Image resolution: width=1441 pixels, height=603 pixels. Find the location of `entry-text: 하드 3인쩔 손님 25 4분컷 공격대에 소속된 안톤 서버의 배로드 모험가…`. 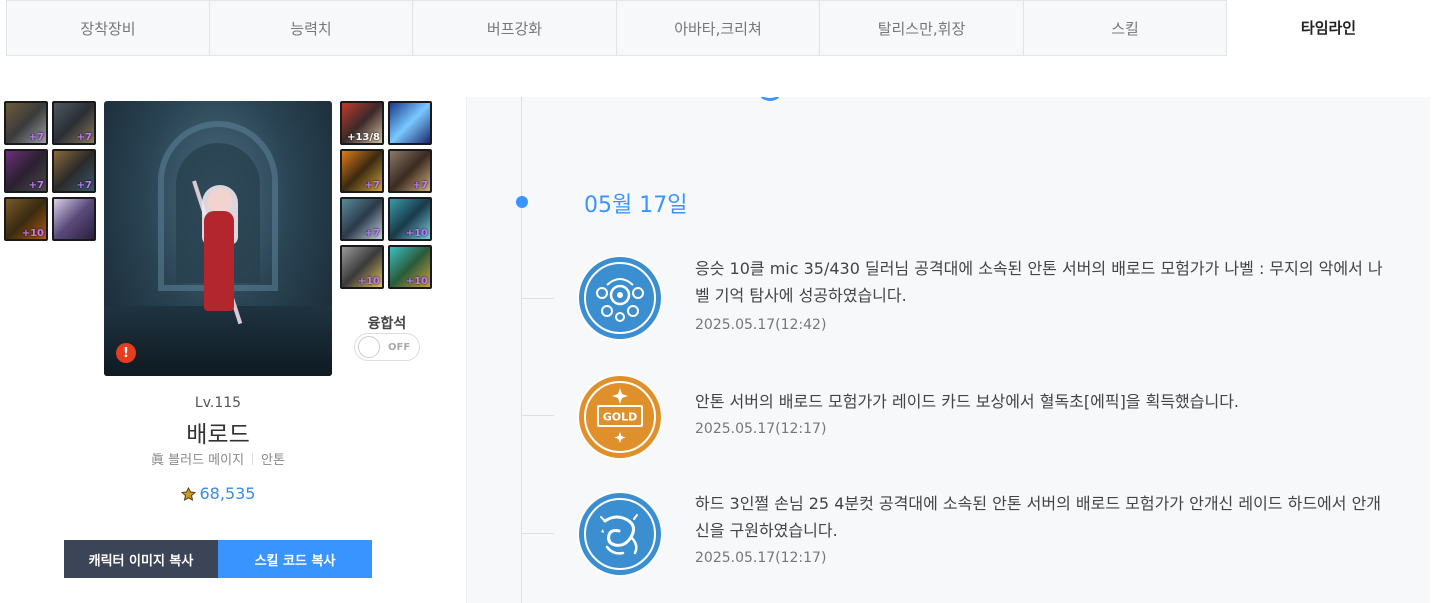

entry-text: 하드 3인쩔 손님 25 4분컷 공격대에 소속된 안톤 서버의 배로드 모험가… is located at coordinates (1038, 517).